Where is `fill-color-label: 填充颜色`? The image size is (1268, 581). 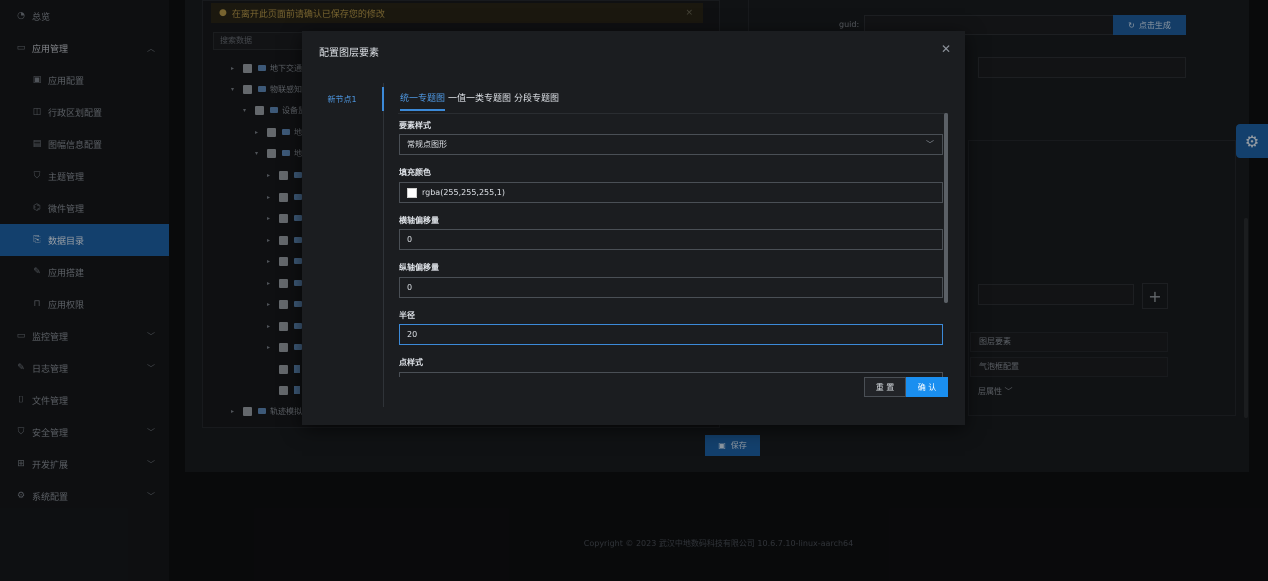 fill-color-label: 填充颜色 is located at coordinates (415, 172).